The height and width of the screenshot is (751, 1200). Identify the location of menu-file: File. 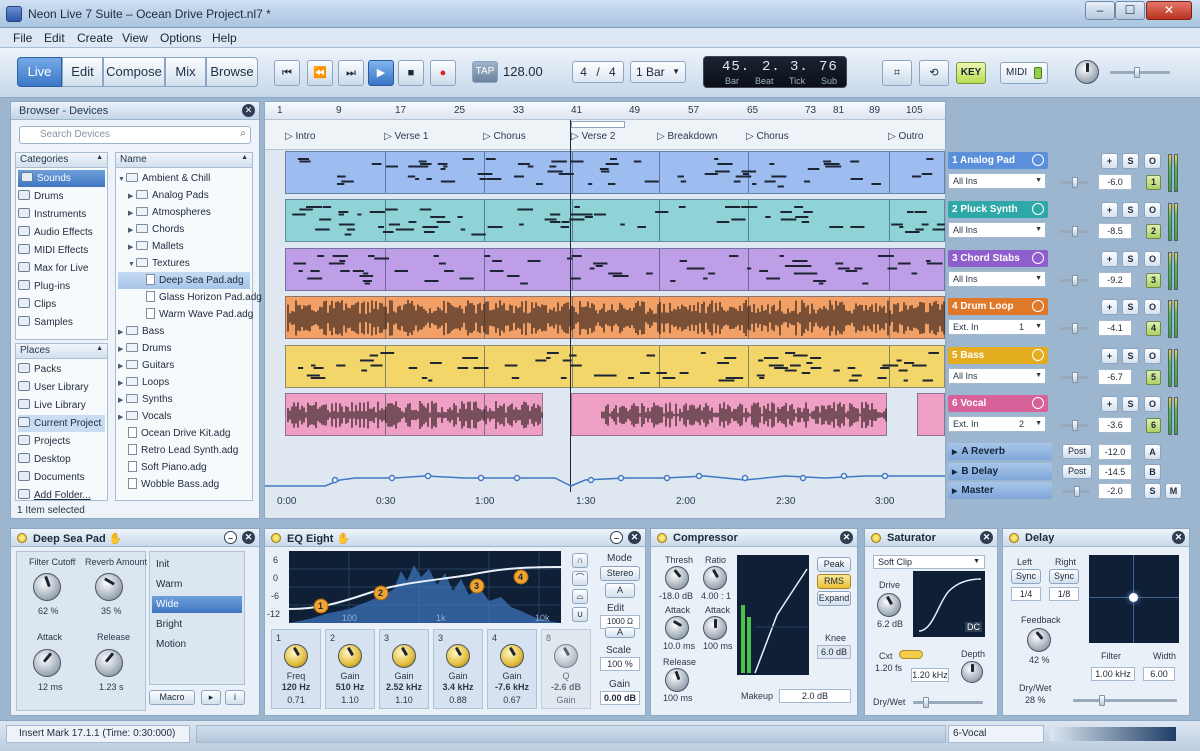
(22, 38).